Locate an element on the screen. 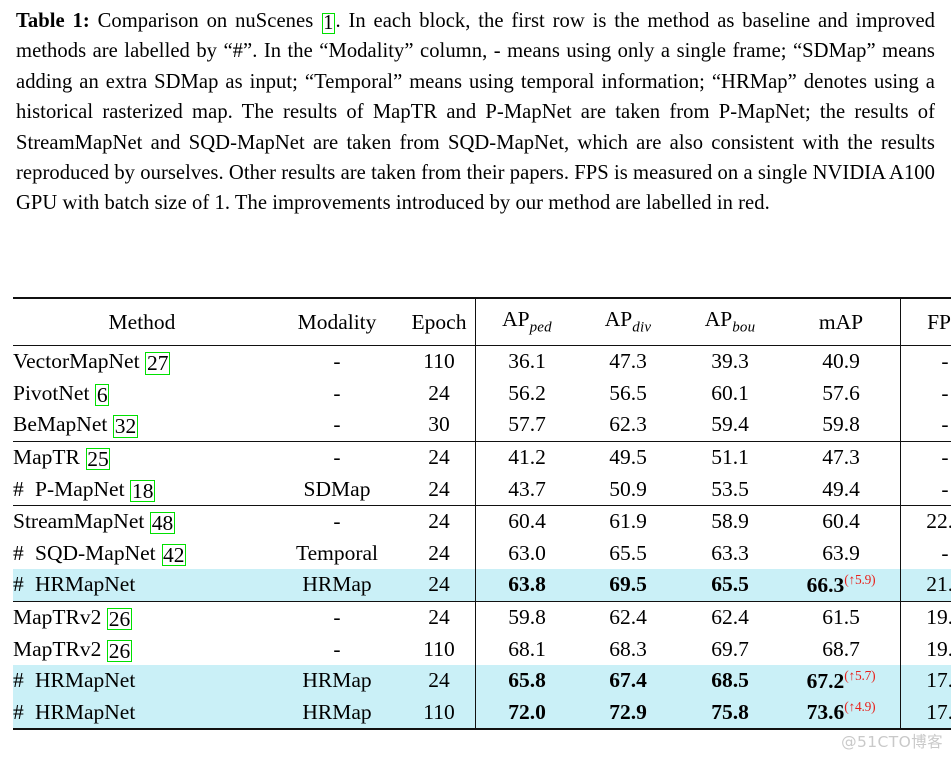 This screenshot has height=758, width=951. citation-link: 18 is located at coordinates (142, 490).